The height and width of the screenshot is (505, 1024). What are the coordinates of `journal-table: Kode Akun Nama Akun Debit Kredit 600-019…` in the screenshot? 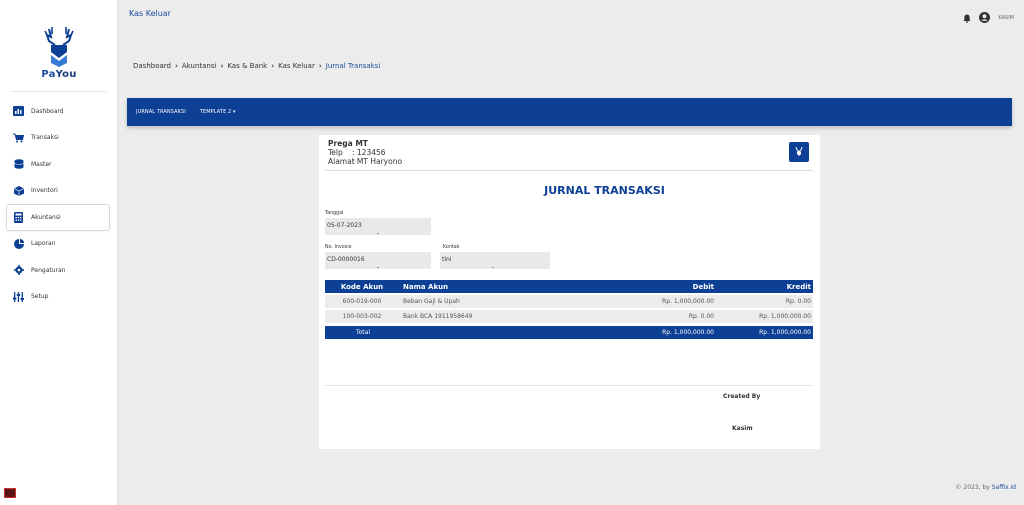 It's located at (569, 309).